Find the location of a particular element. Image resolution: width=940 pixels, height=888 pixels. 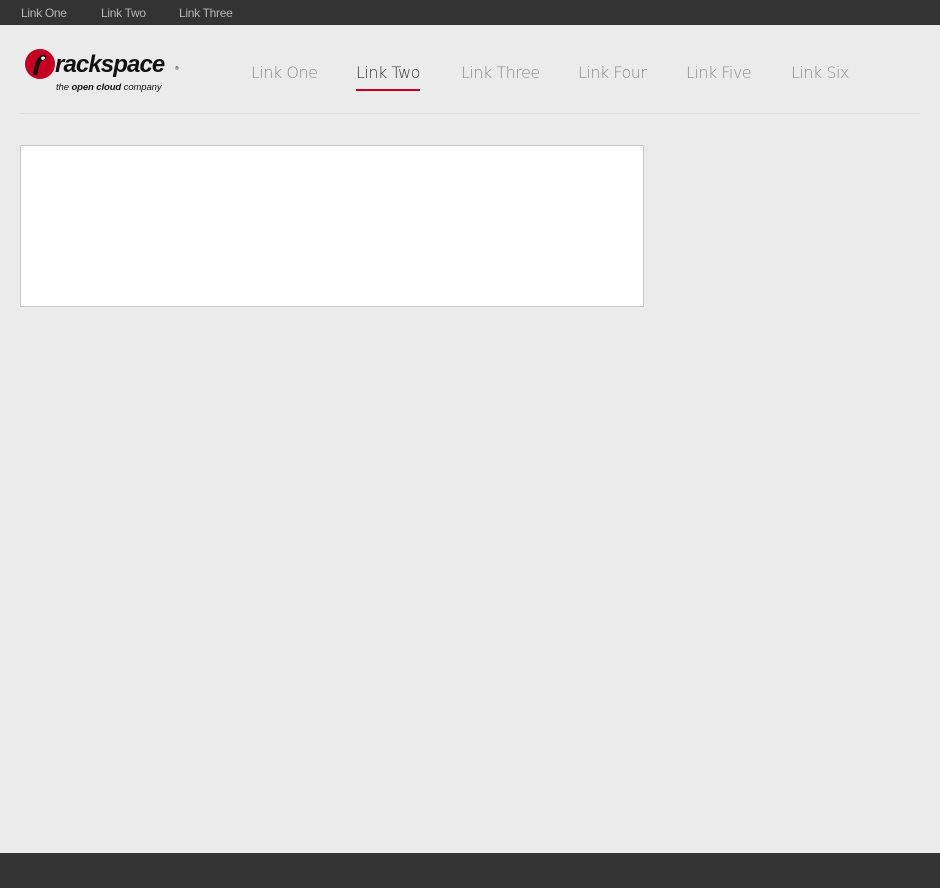

nav-link-one: Link One is located at coordinates (284, 73).